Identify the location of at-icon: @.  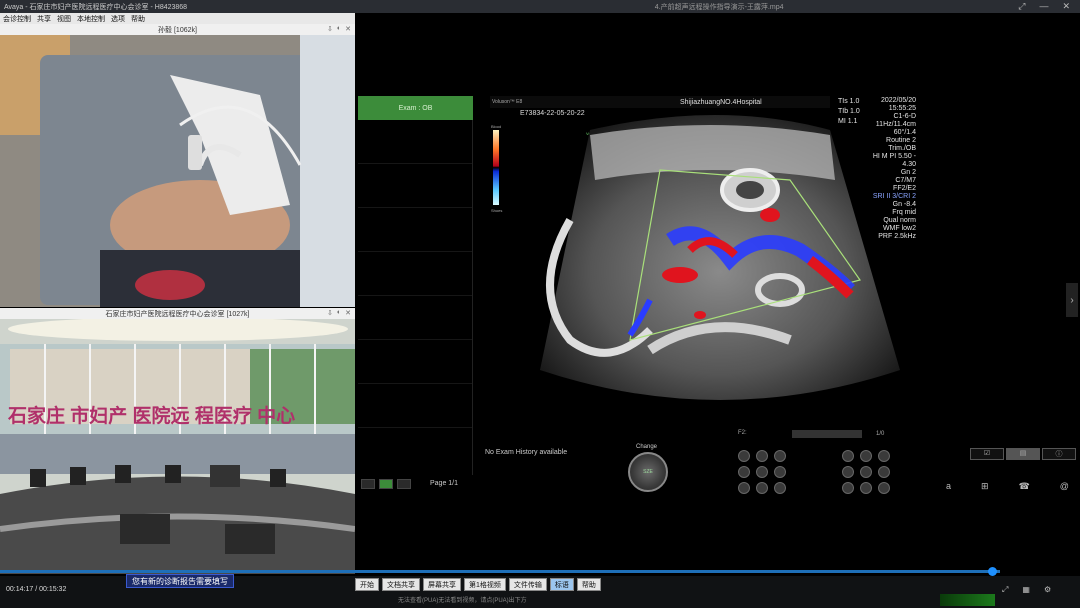
(1064, 486).